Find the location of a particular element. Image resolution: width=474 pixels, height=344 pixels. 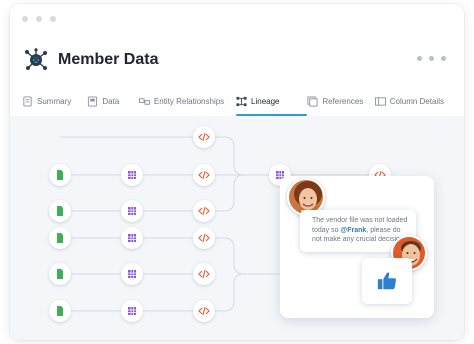

data-network-logo is located at coordinates (36, 59).